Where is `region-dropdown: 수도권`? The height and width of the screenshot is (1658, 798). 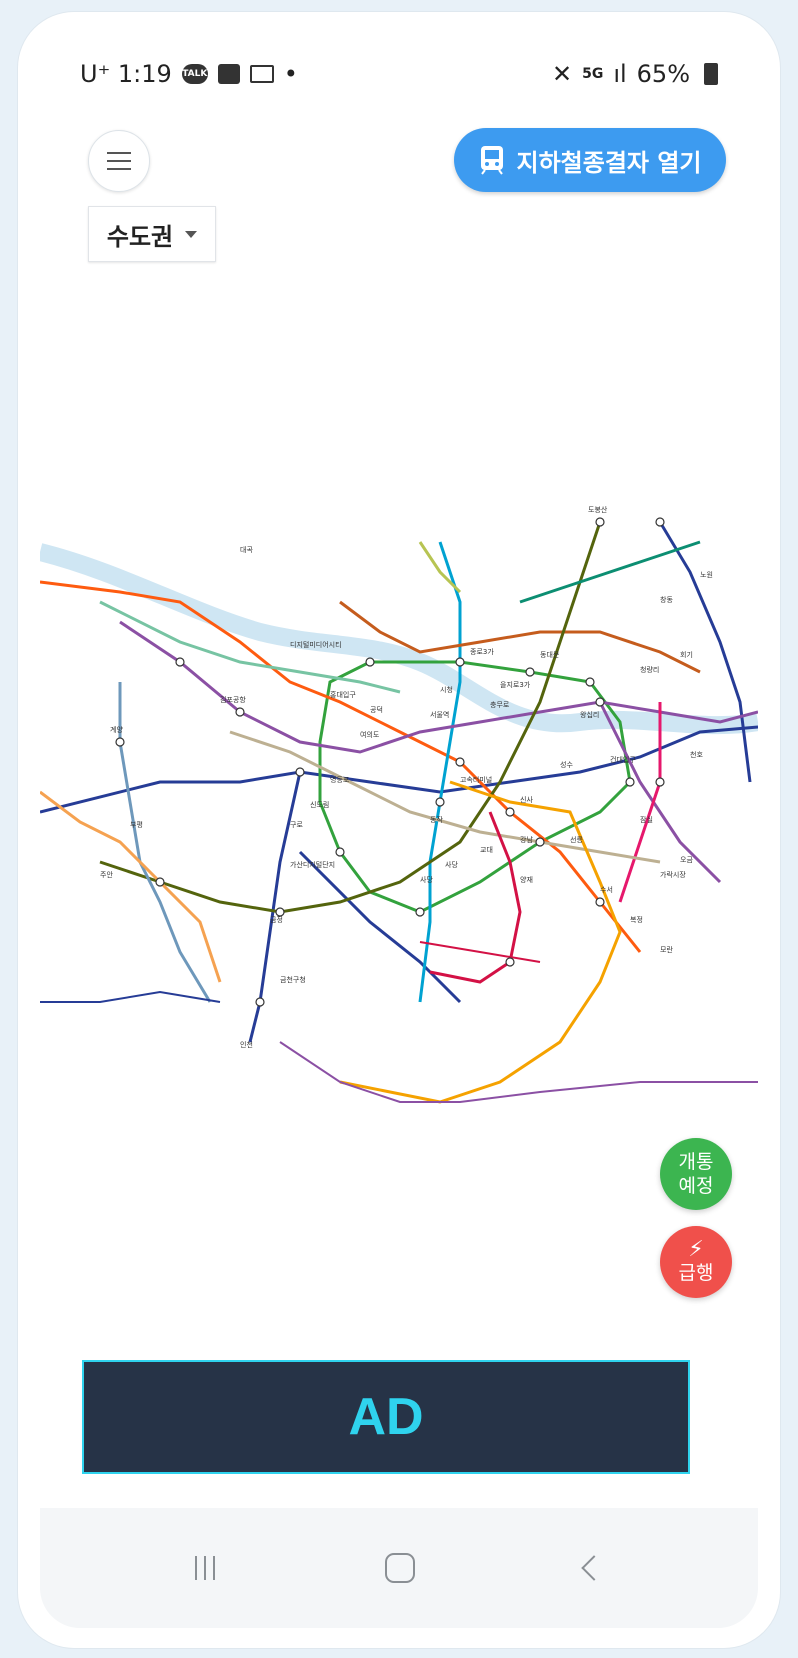 region-dropdown: 수도권 is located at coordinates (152, 234).